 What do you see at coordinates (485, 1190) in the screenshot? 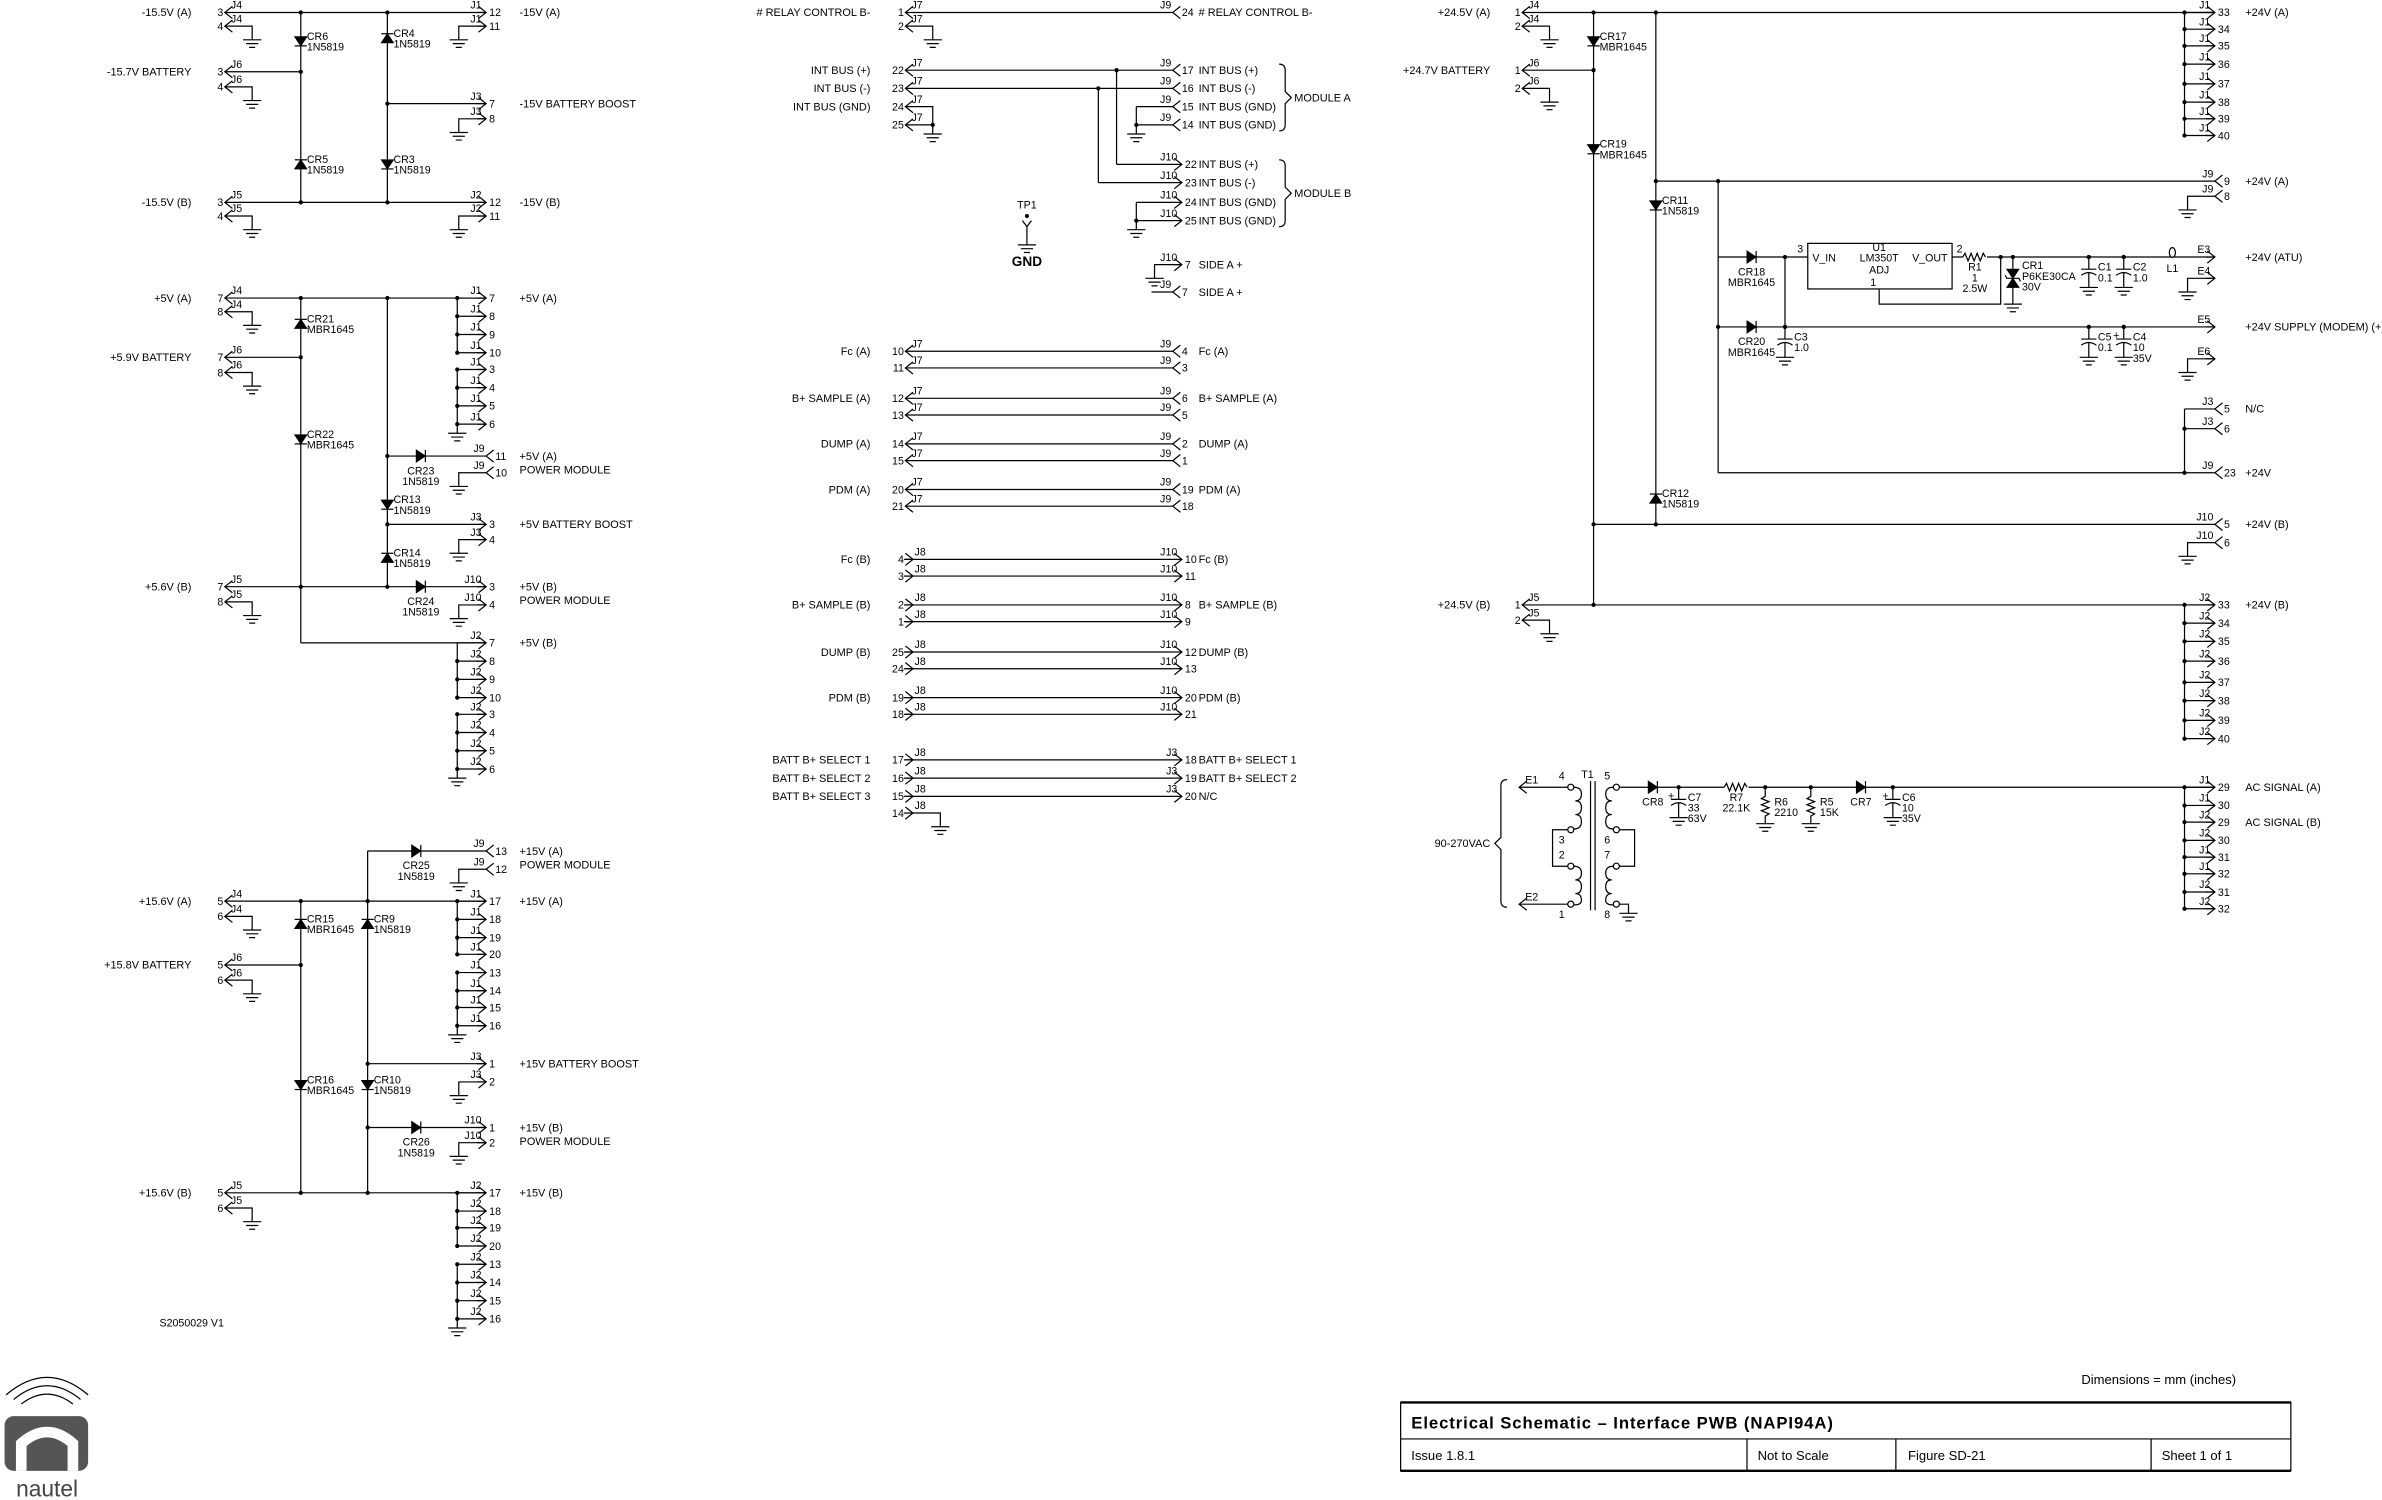
I see `connector-j2-17: 17 J2` at bounding box center [485, 1190].